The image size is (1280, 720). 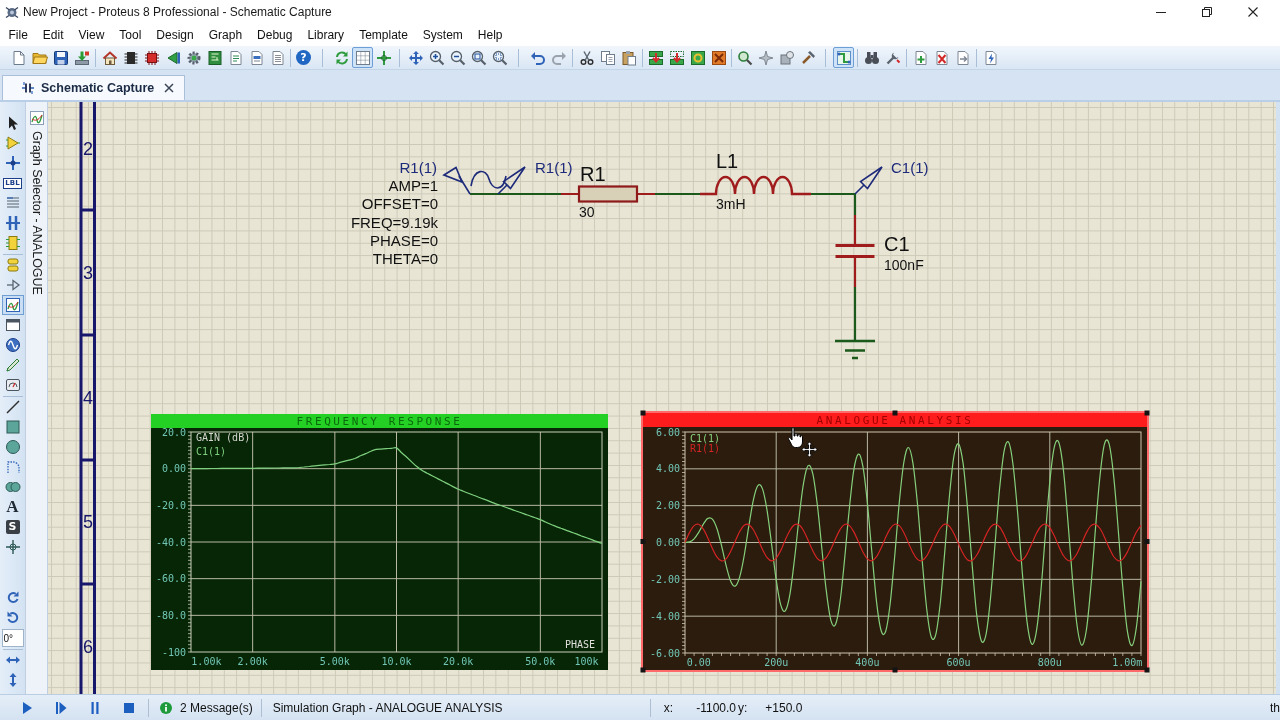 I want to click on menu-item: Graph, so click(x=225, y=35).